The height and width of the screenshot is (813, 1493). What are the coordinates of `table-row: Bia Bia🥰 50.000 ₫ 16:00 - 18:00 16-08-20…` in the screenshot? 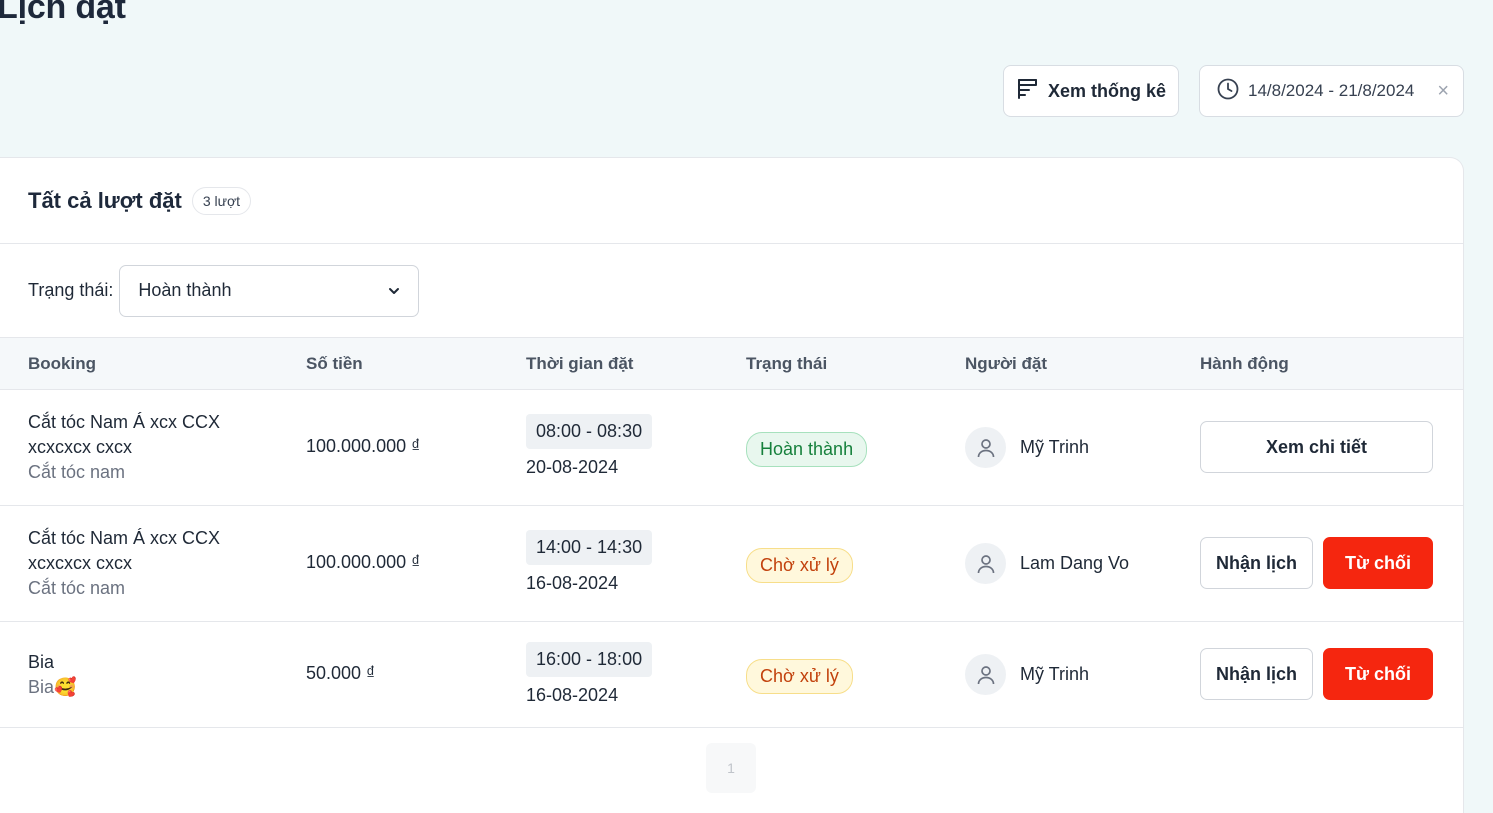 It's located at (731, 675).